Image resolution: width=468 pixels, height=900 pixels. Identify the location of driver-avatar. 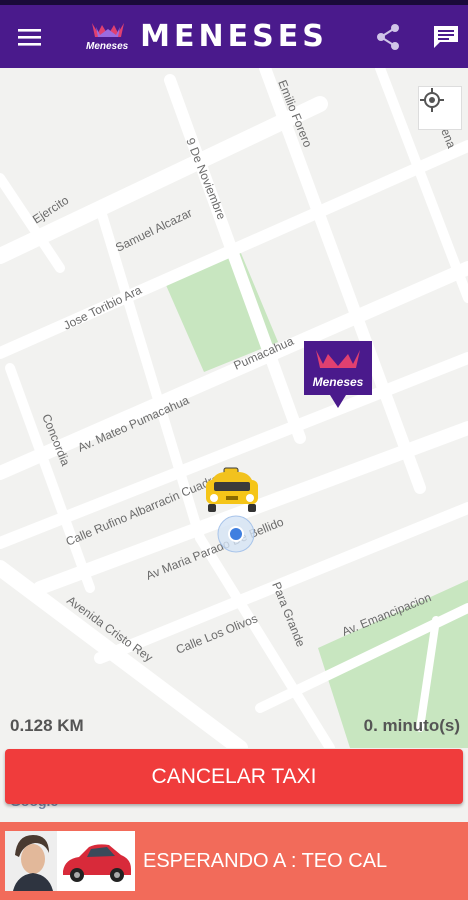
(31, 861).